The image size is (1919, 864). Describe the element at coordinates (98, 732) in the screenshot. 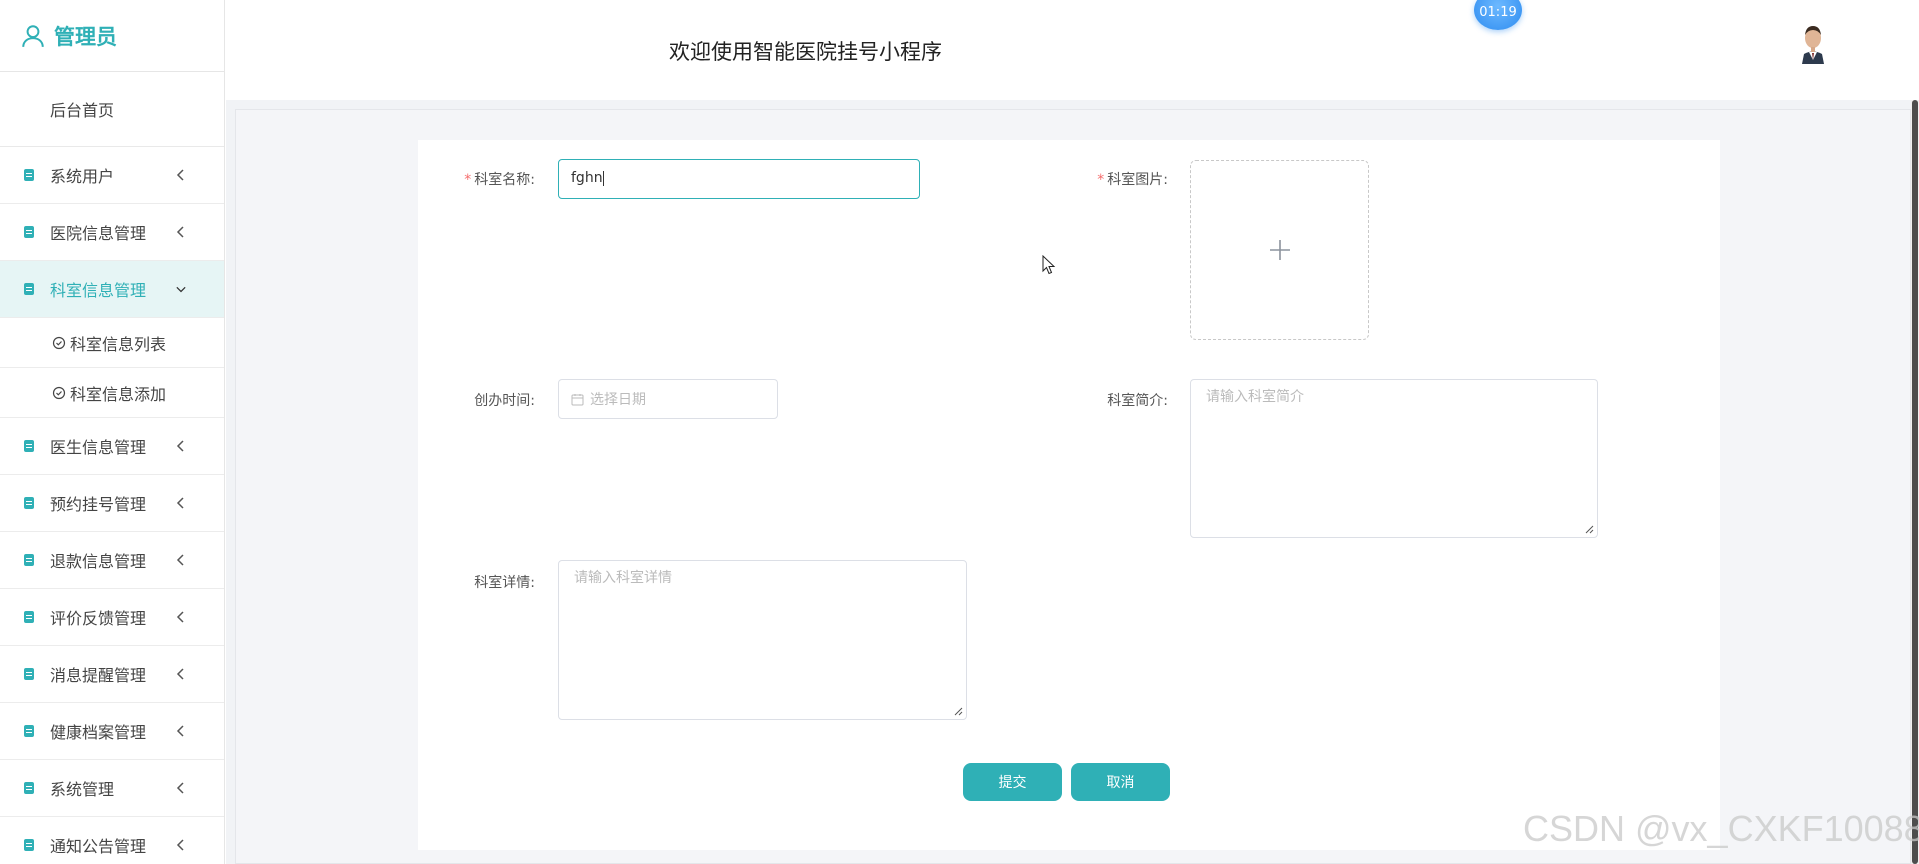

I see `sidebar-item-label: 健康档案管理` at that location.